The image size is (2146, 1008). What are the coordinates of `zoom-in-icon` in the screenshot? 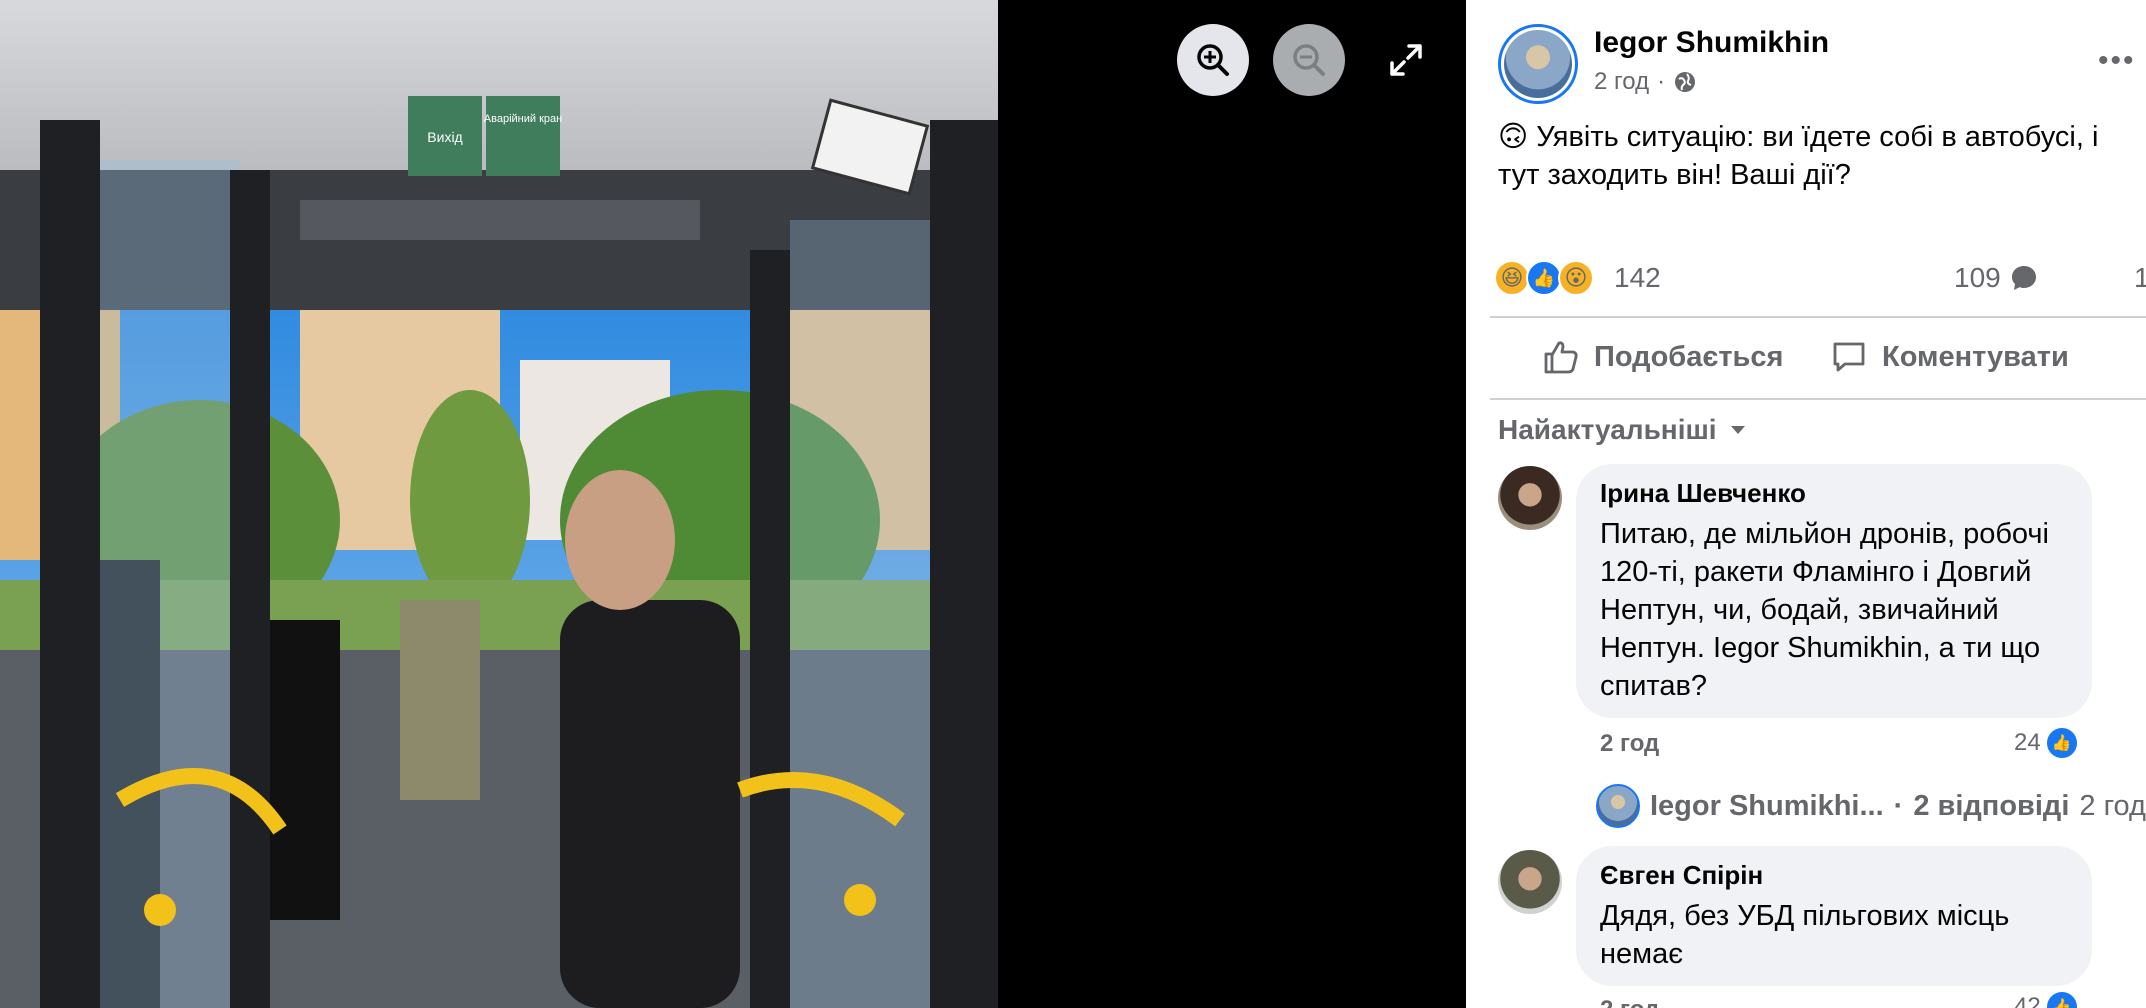 It's located at (1213, 60).